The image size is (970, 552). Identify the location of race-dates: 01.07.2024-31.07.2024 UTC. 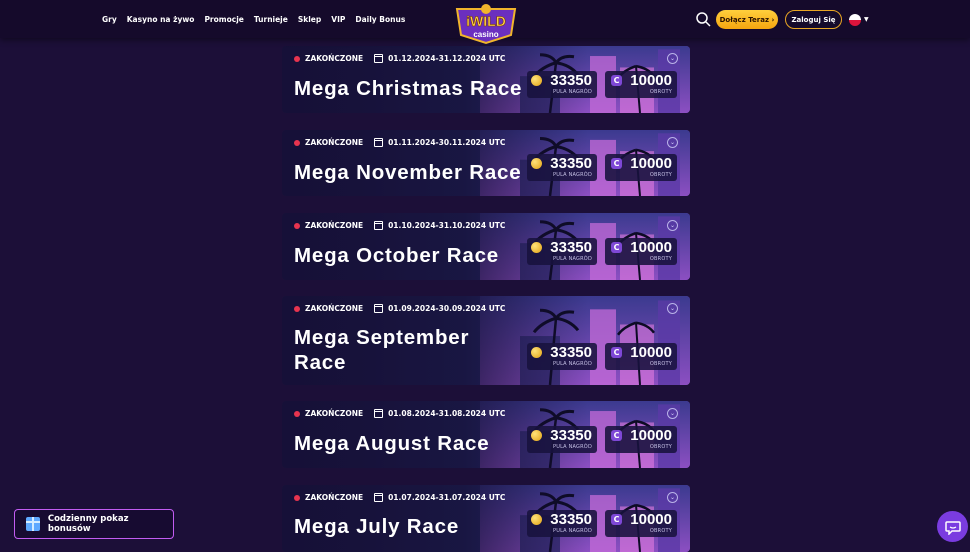
(447, 497).